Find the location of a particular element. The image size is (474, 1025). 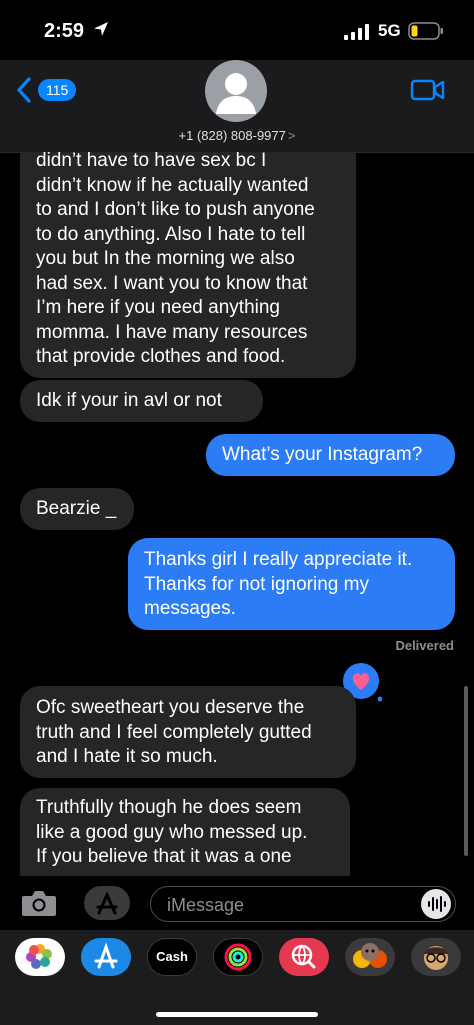

app-store-a-icon is located at coordinates (107, 903).